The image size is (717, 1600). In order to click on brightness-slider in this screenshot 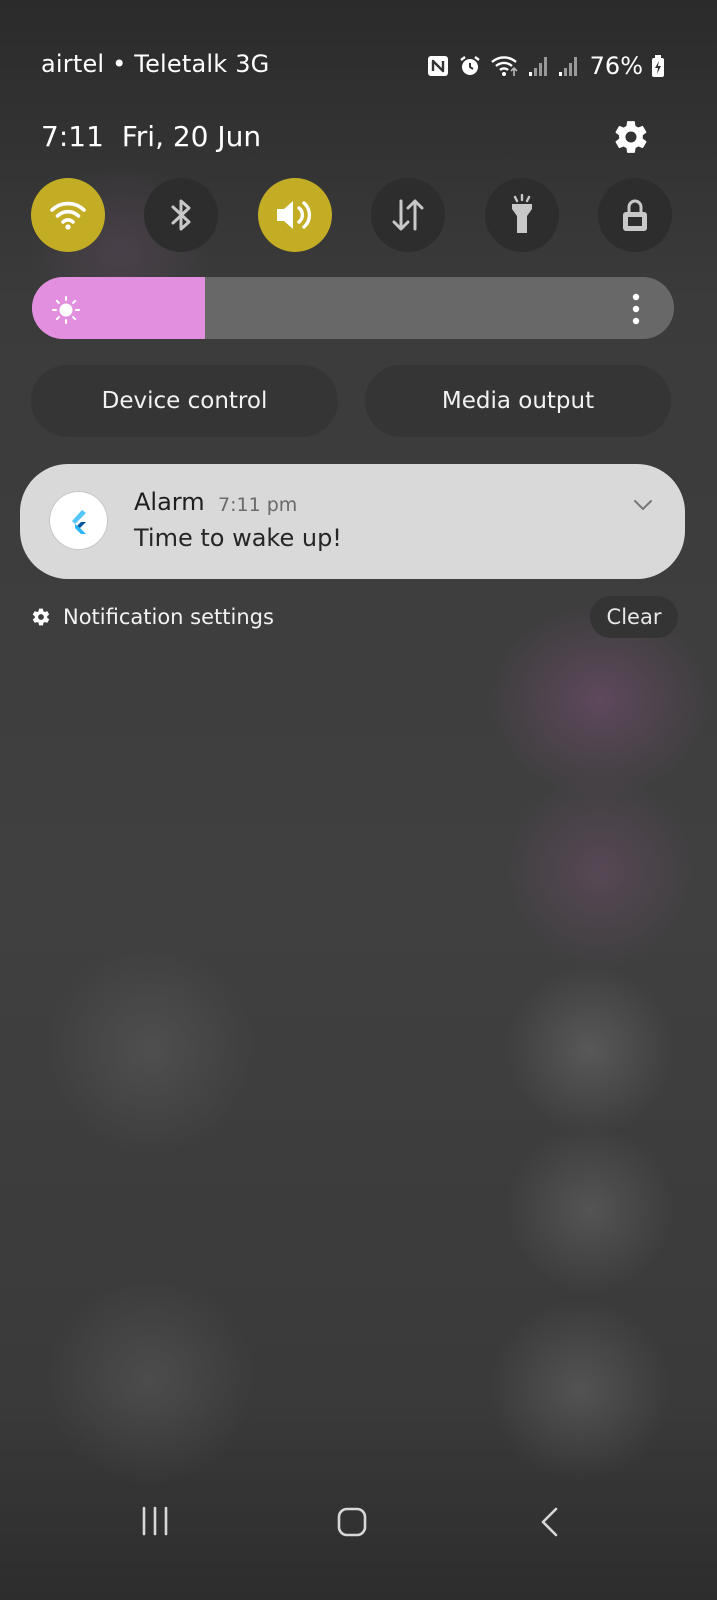, I will do `click(353, 308)`.